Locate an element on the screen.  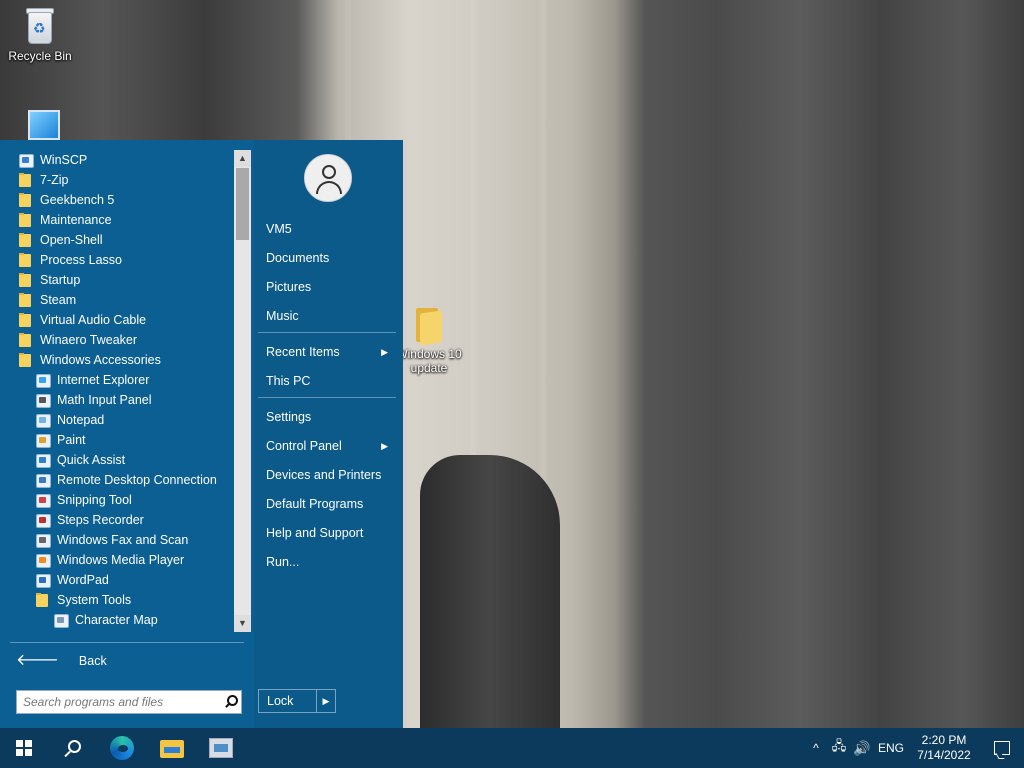
program-item: Open-Shell is located at coordinates (121, 240).